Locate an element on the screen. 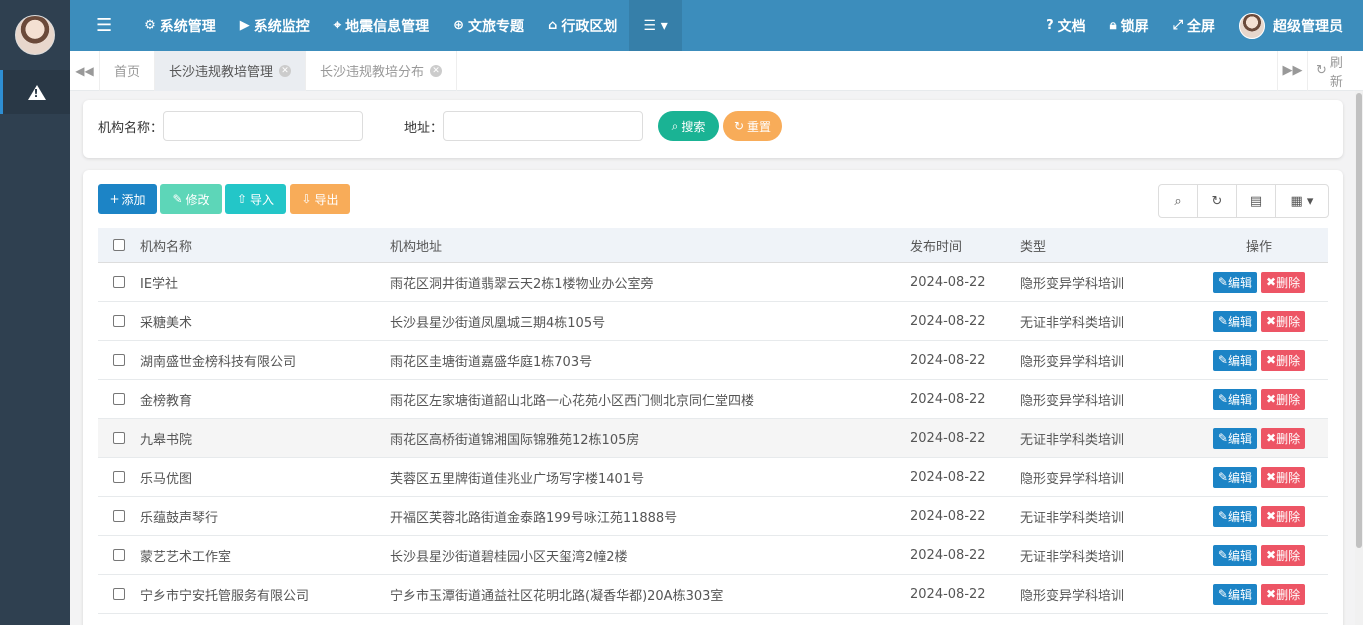 The width and height of the screenshot is (1363, 625). nav-lock: 🔒︎ 锁屏 is located at coordinates (1129, 25).